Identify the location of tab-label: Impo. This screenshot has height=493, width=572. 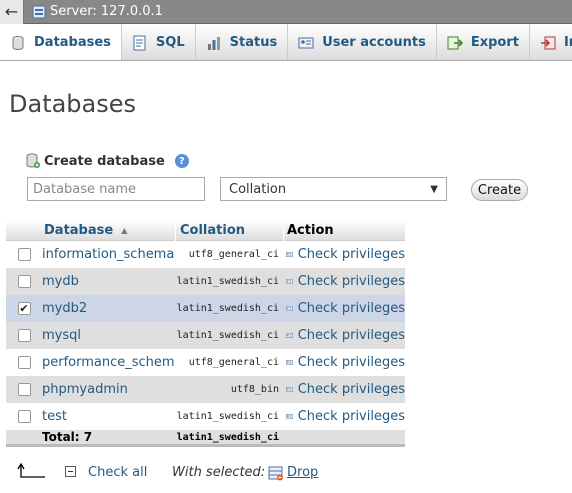
(567, 42).